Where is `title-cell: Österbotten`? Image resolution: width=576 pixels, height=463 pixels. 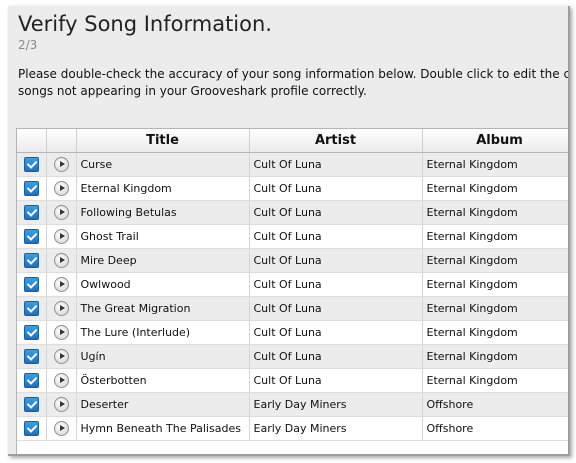 title-cell: Österbotten is located at coordinates (163, 380).